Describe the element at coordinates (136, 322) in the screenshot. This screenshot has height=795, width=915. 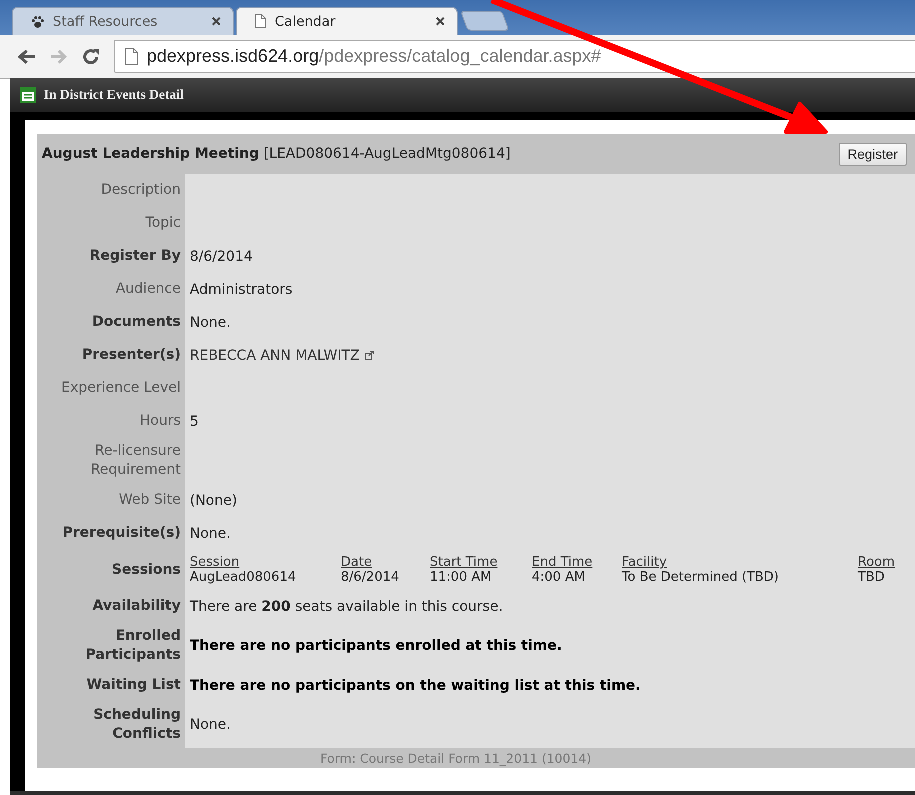
I see `field-label: Documents` at that location.